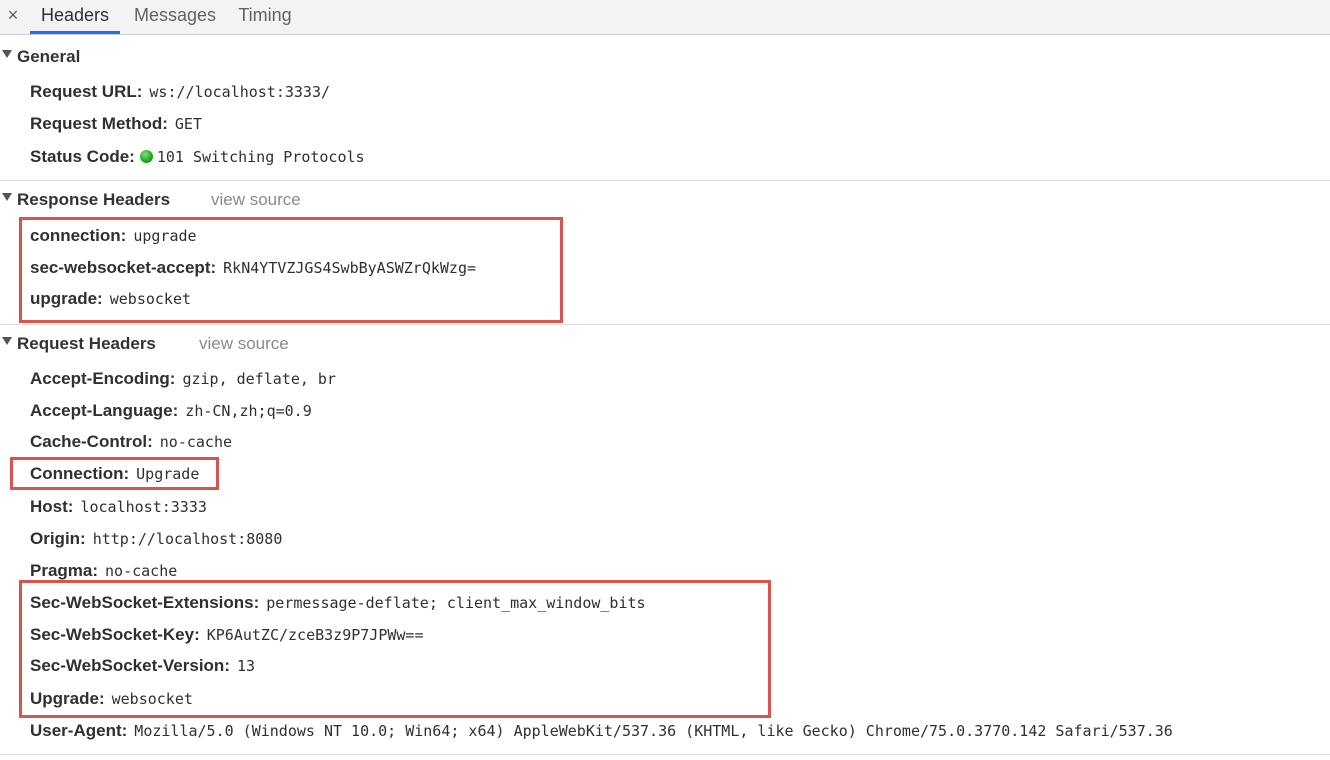  I want to click on general-row-request-url: Request URL: ws://localhost:3333/, so click(180, 92).